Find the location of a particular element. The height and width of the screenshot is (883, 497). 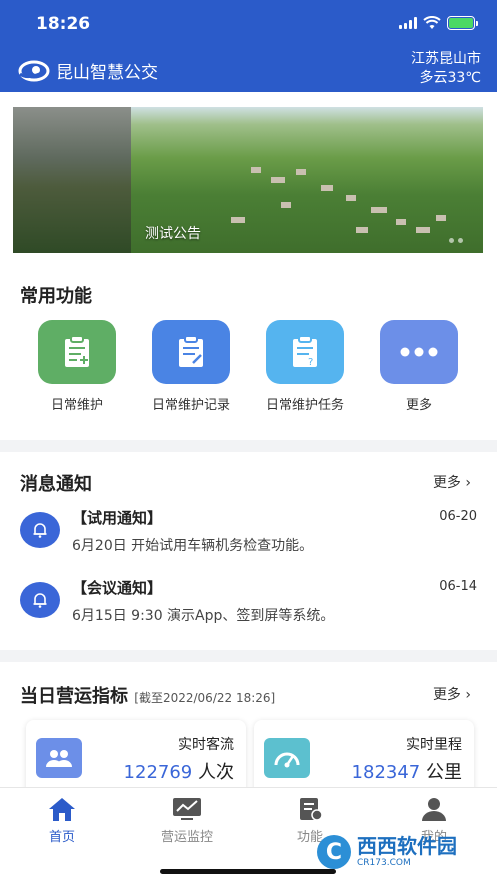

passengers-icon is located at coordinates (59, 758).